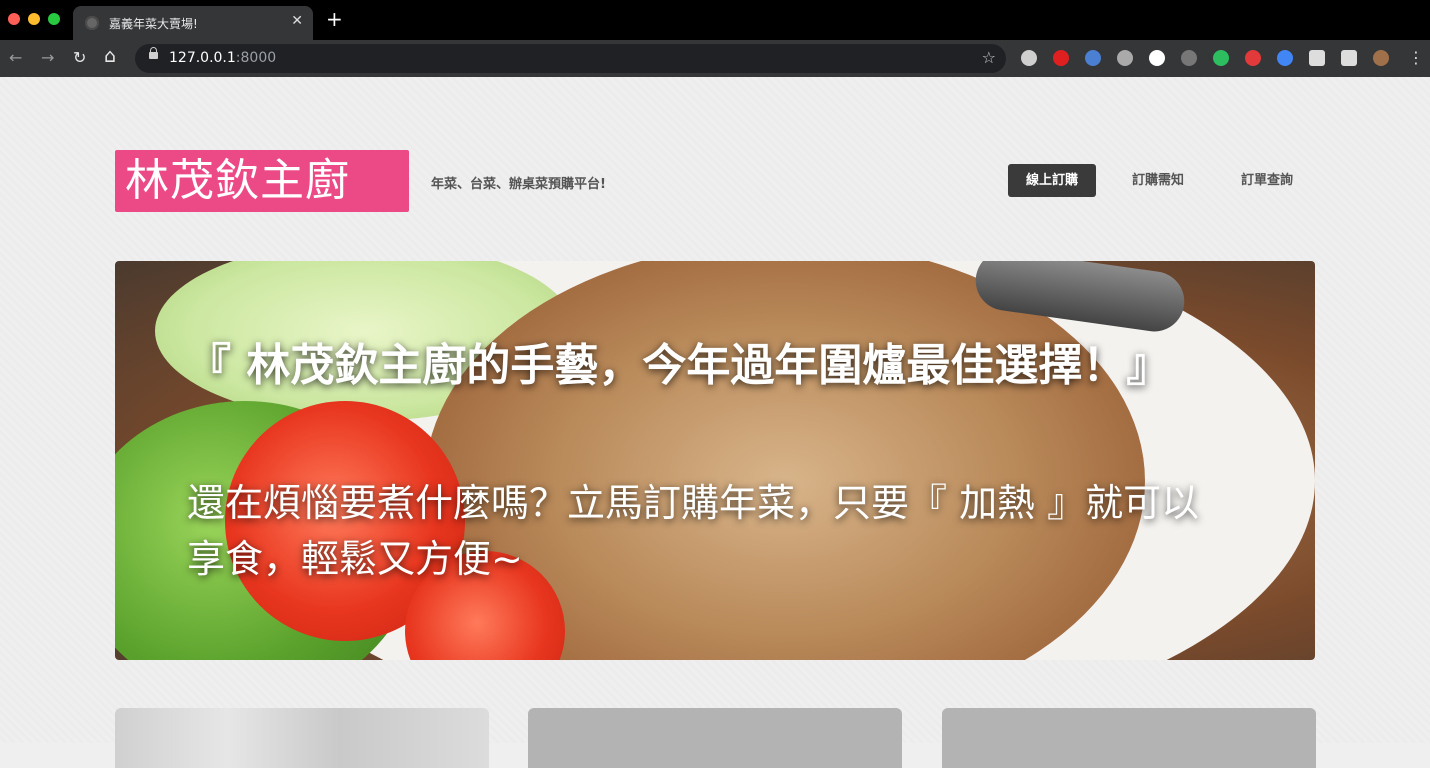 Image resolution: width=1430 pixels, height=768 pixels. I want to click on site-tagline: 年菜、台菜、辦桌菜預購平台!, so click(518, 184).